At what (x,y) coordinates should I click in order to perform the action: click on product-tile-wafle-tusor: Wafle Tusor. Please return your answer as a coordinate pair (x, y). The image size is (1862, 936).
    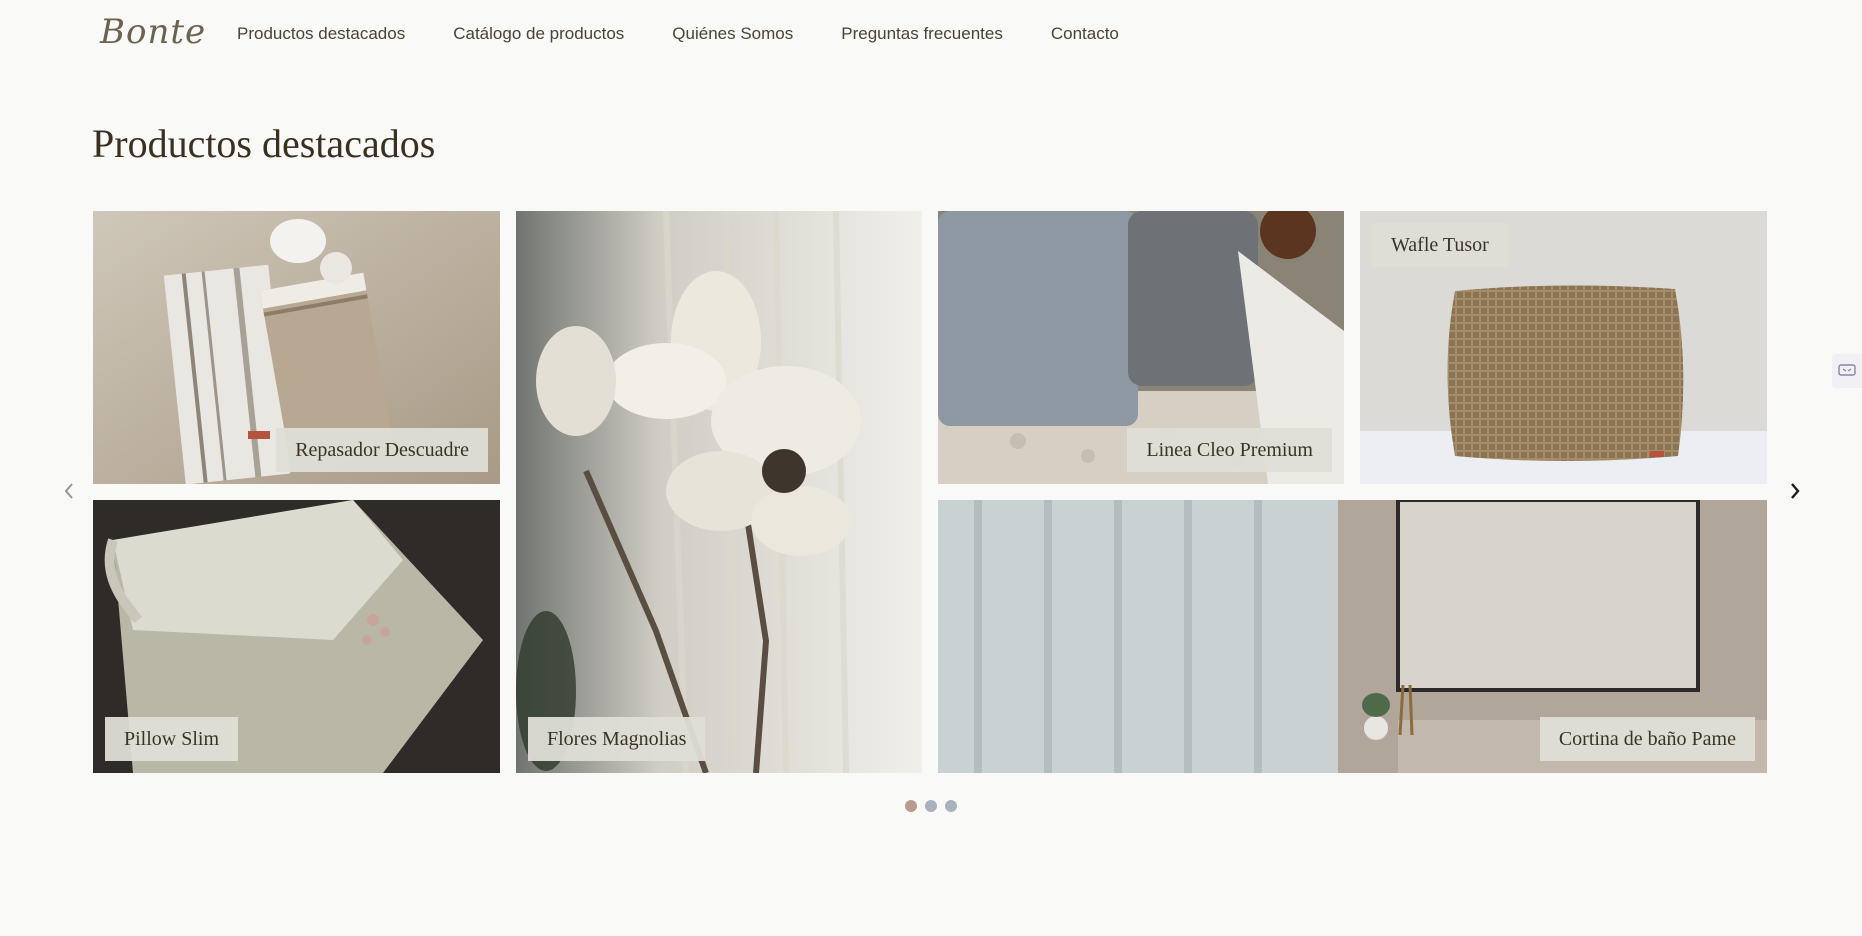
    Looking at the image, I should click on (1563, 347).